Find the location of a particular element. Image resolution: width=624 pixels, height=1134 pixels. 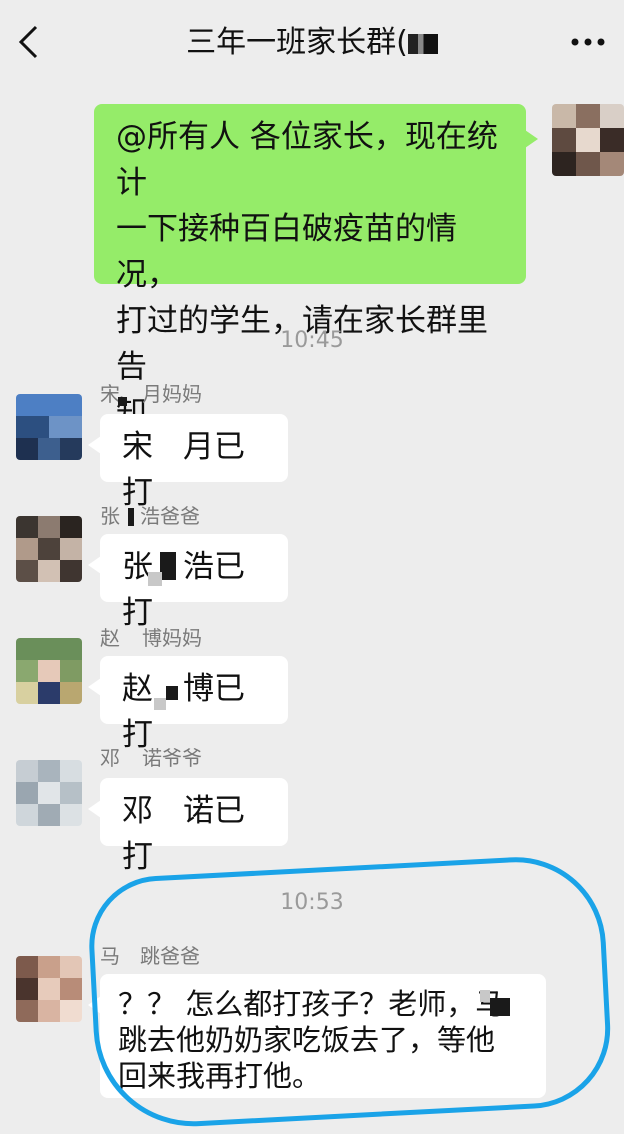

sender-name: 邓诺爷爷 is located at coordinates (151, 758).